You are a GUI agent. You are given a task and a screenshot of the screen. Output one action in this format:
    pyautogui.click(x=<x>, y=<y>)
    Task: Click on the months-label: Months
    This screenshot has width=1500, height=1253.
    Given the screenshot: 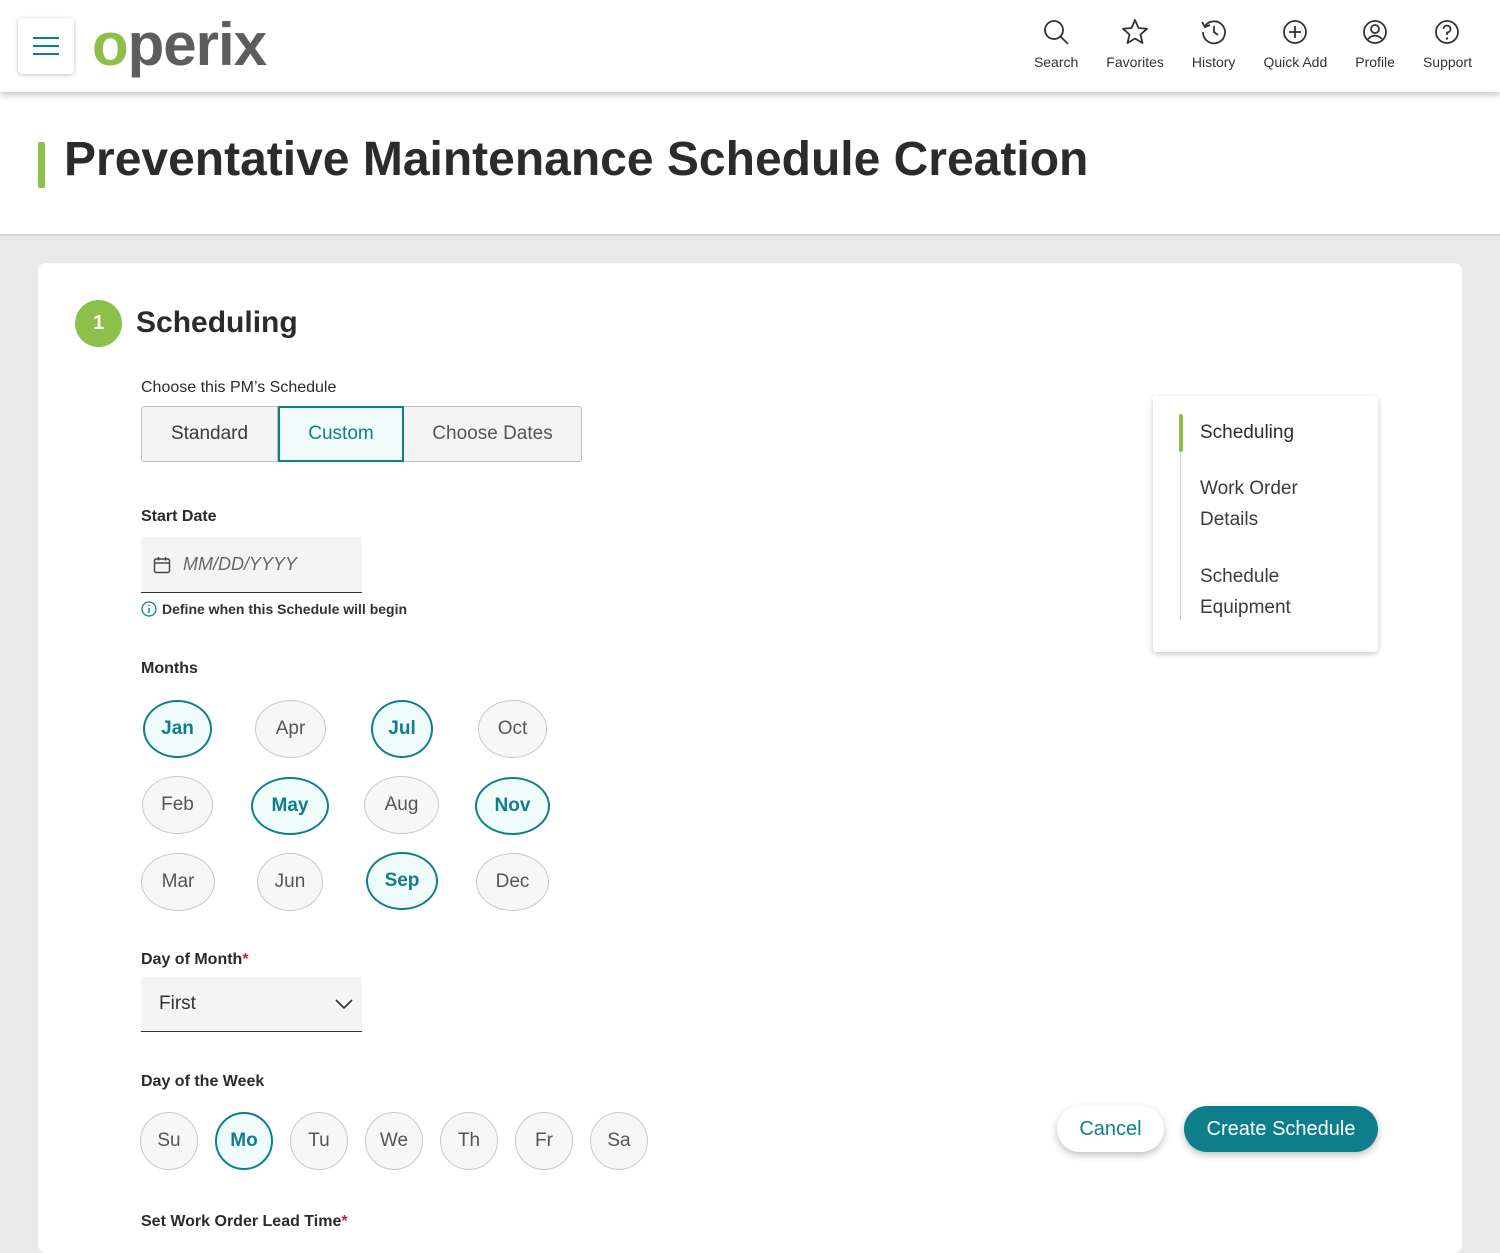 What is the action you would take?
    pyautogui.click(x=169, y=668)
    